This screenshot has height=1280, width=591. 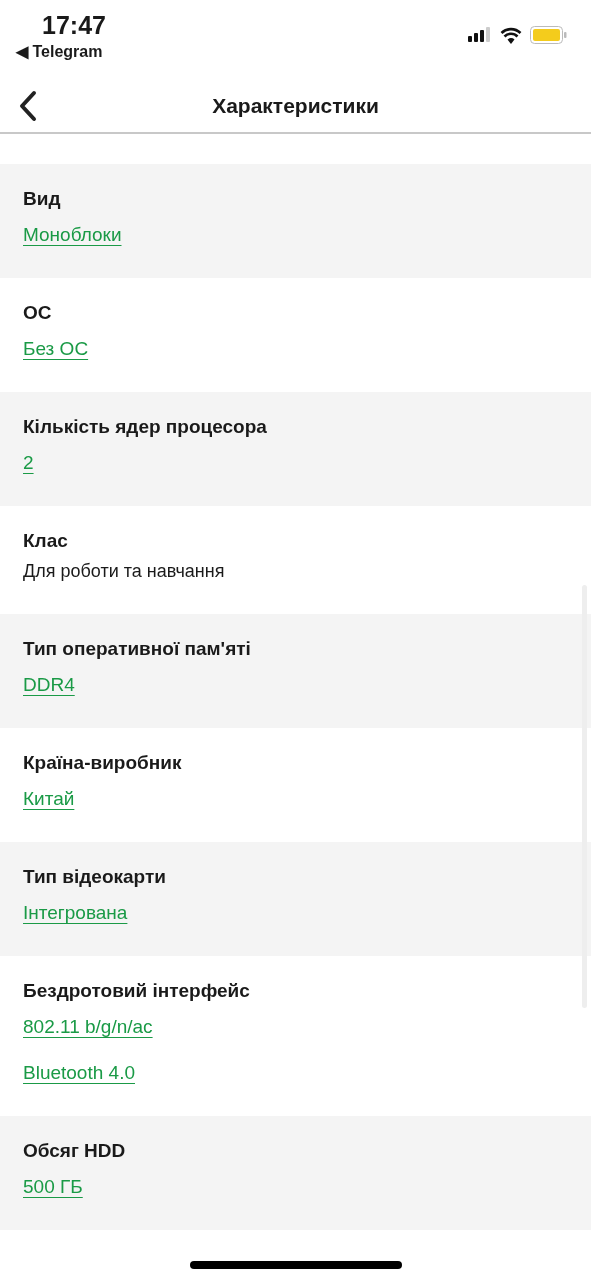 I want to click on spec-label: Тип оперативної пам'яті, so click(x=137, y=649).